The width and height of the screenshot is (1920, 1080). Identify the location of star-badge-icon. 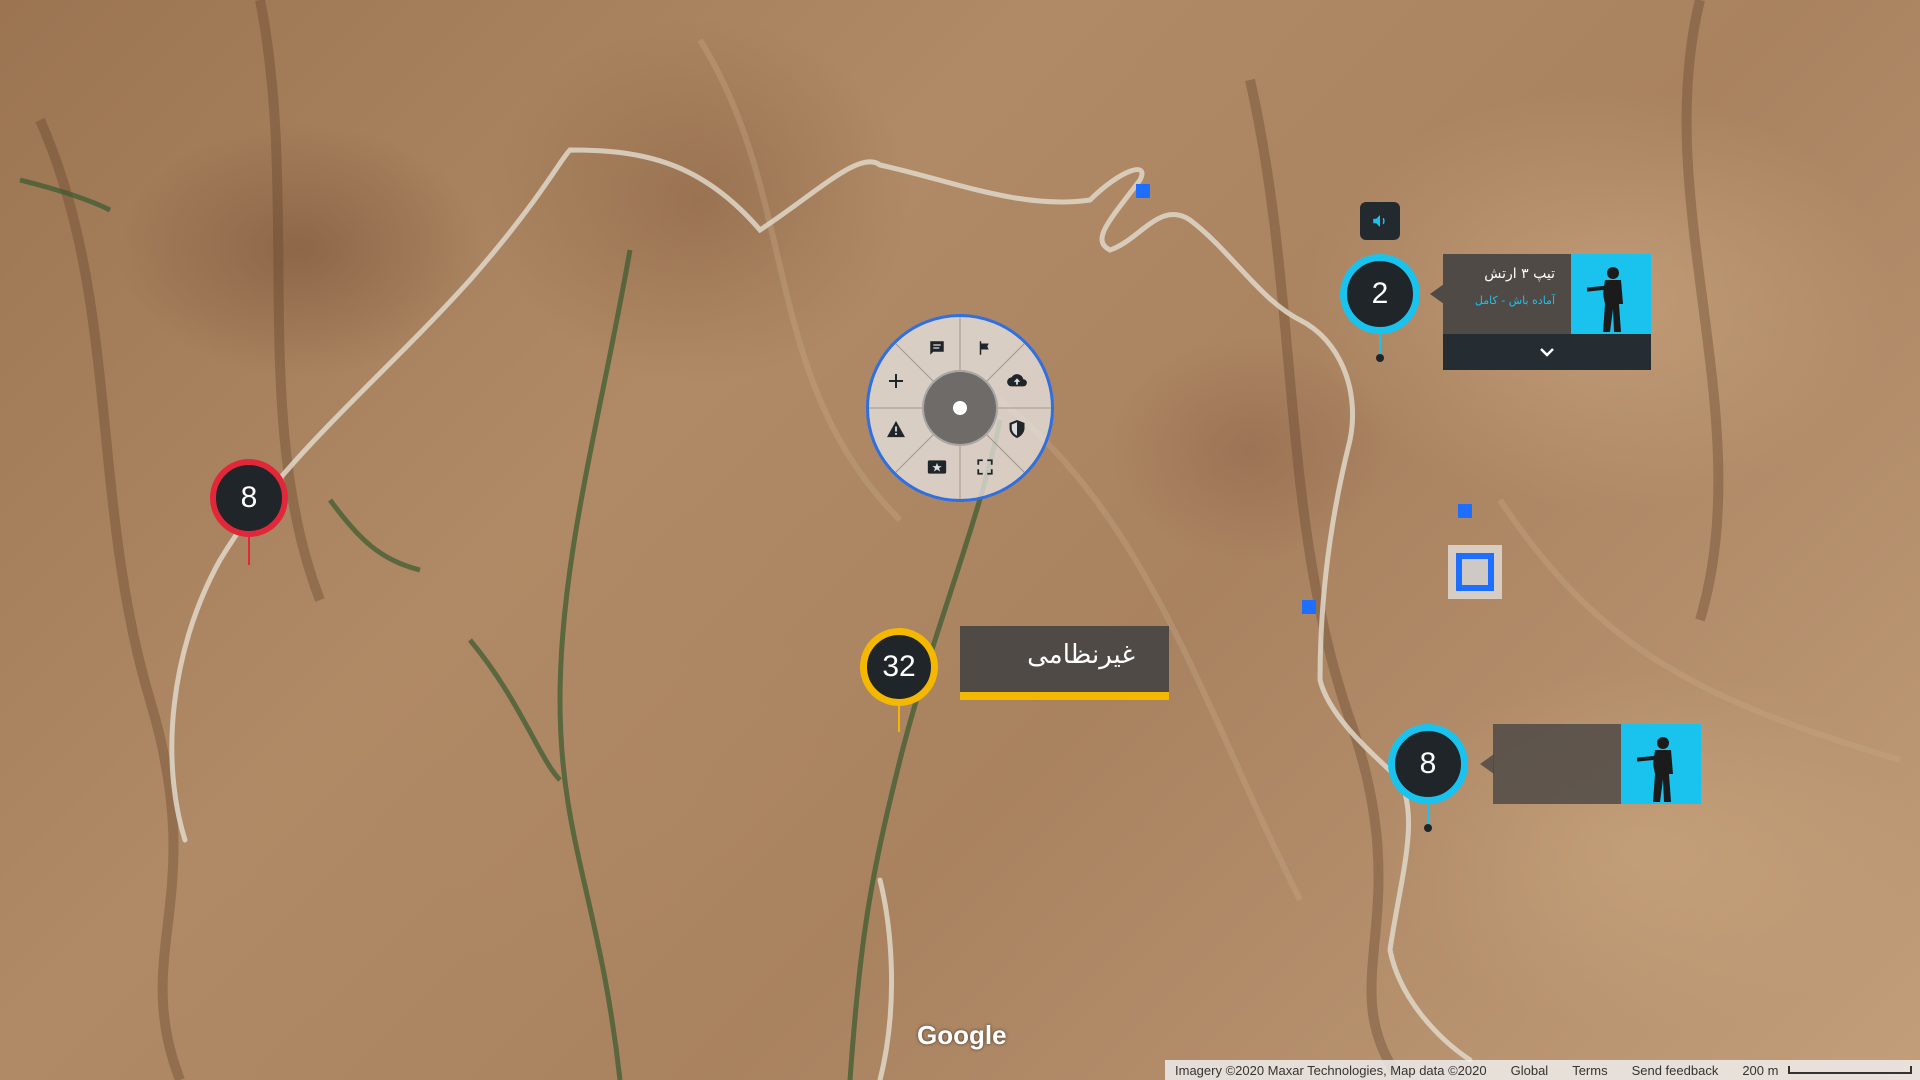
(937, 467).